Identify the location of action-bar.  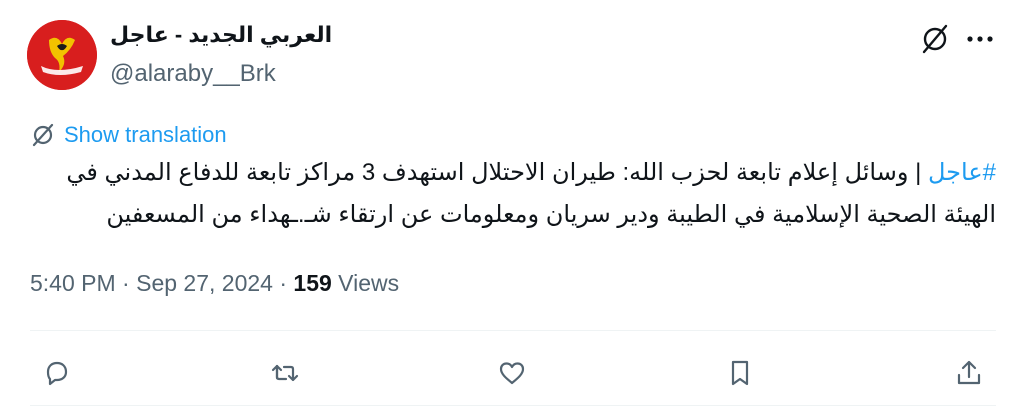
(513, 373).